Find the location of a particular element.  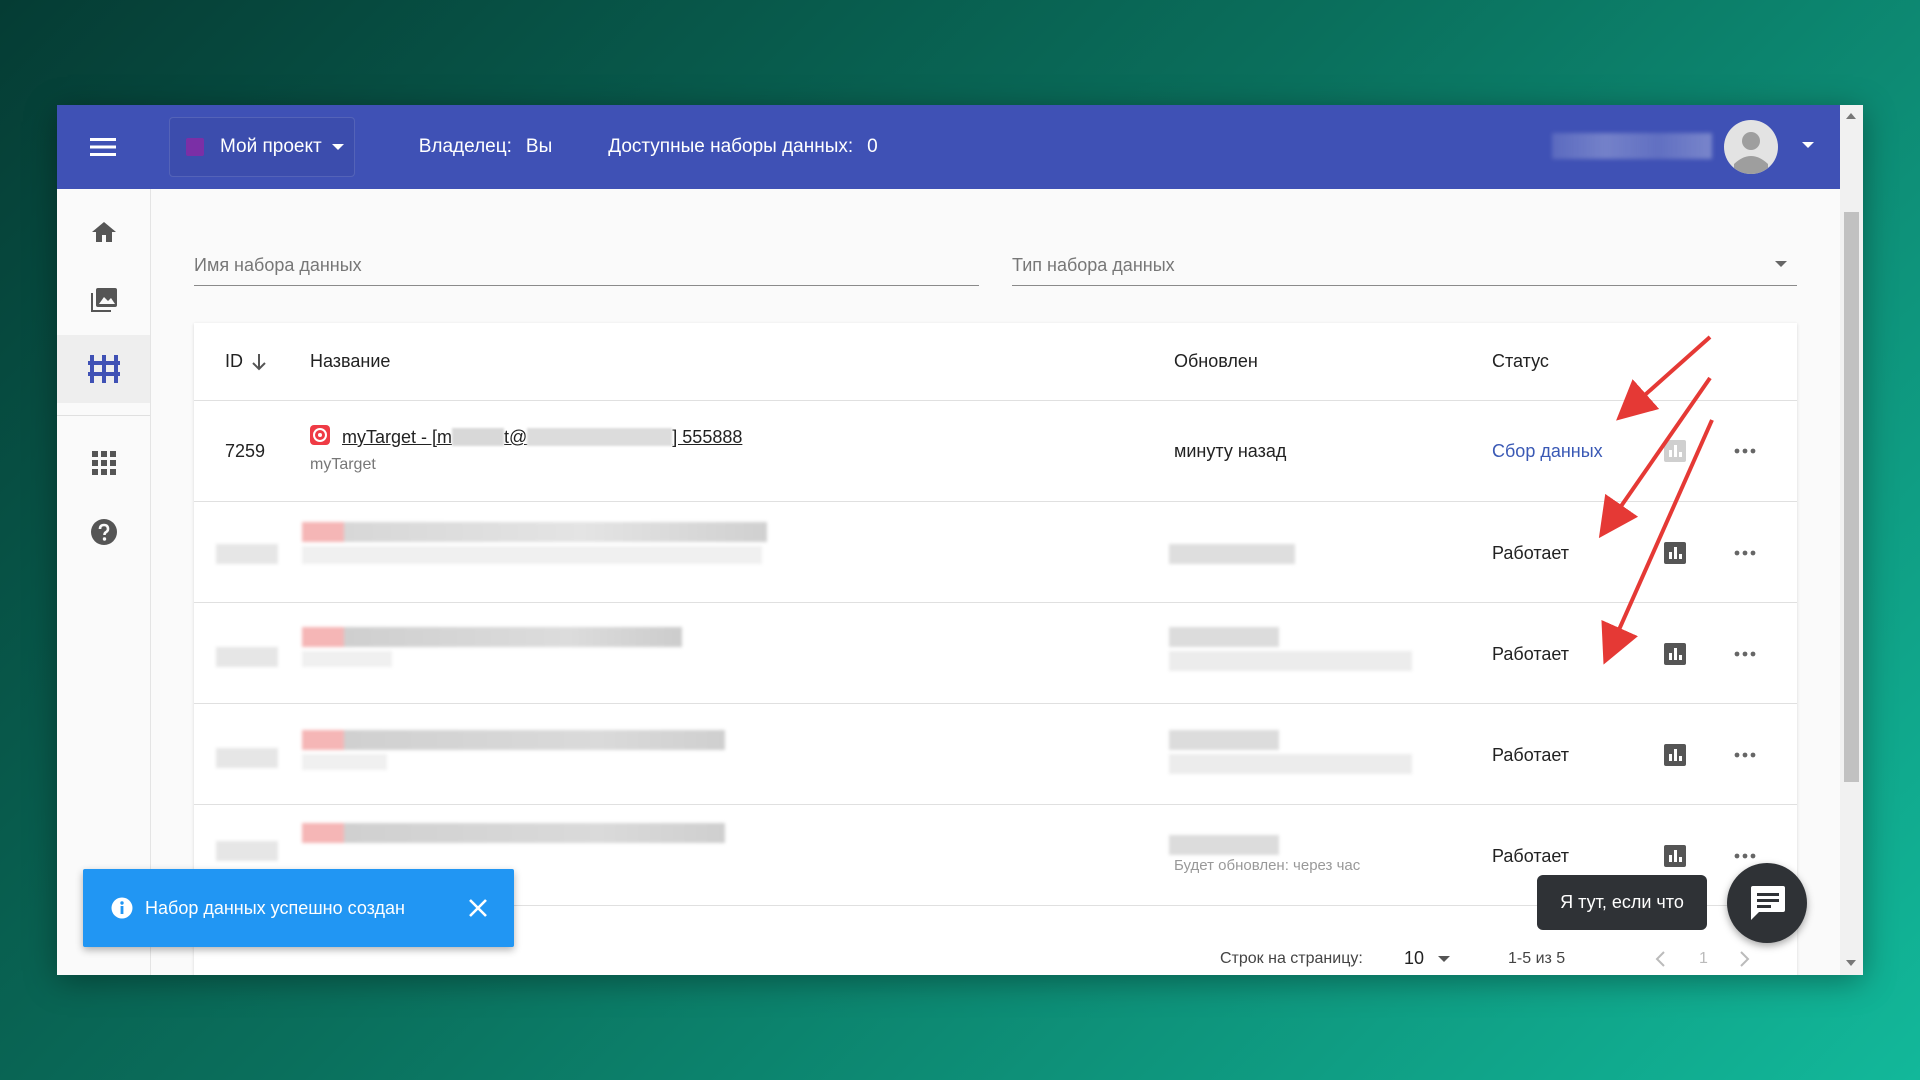

chat-button is located at coordinates (1767, 903).